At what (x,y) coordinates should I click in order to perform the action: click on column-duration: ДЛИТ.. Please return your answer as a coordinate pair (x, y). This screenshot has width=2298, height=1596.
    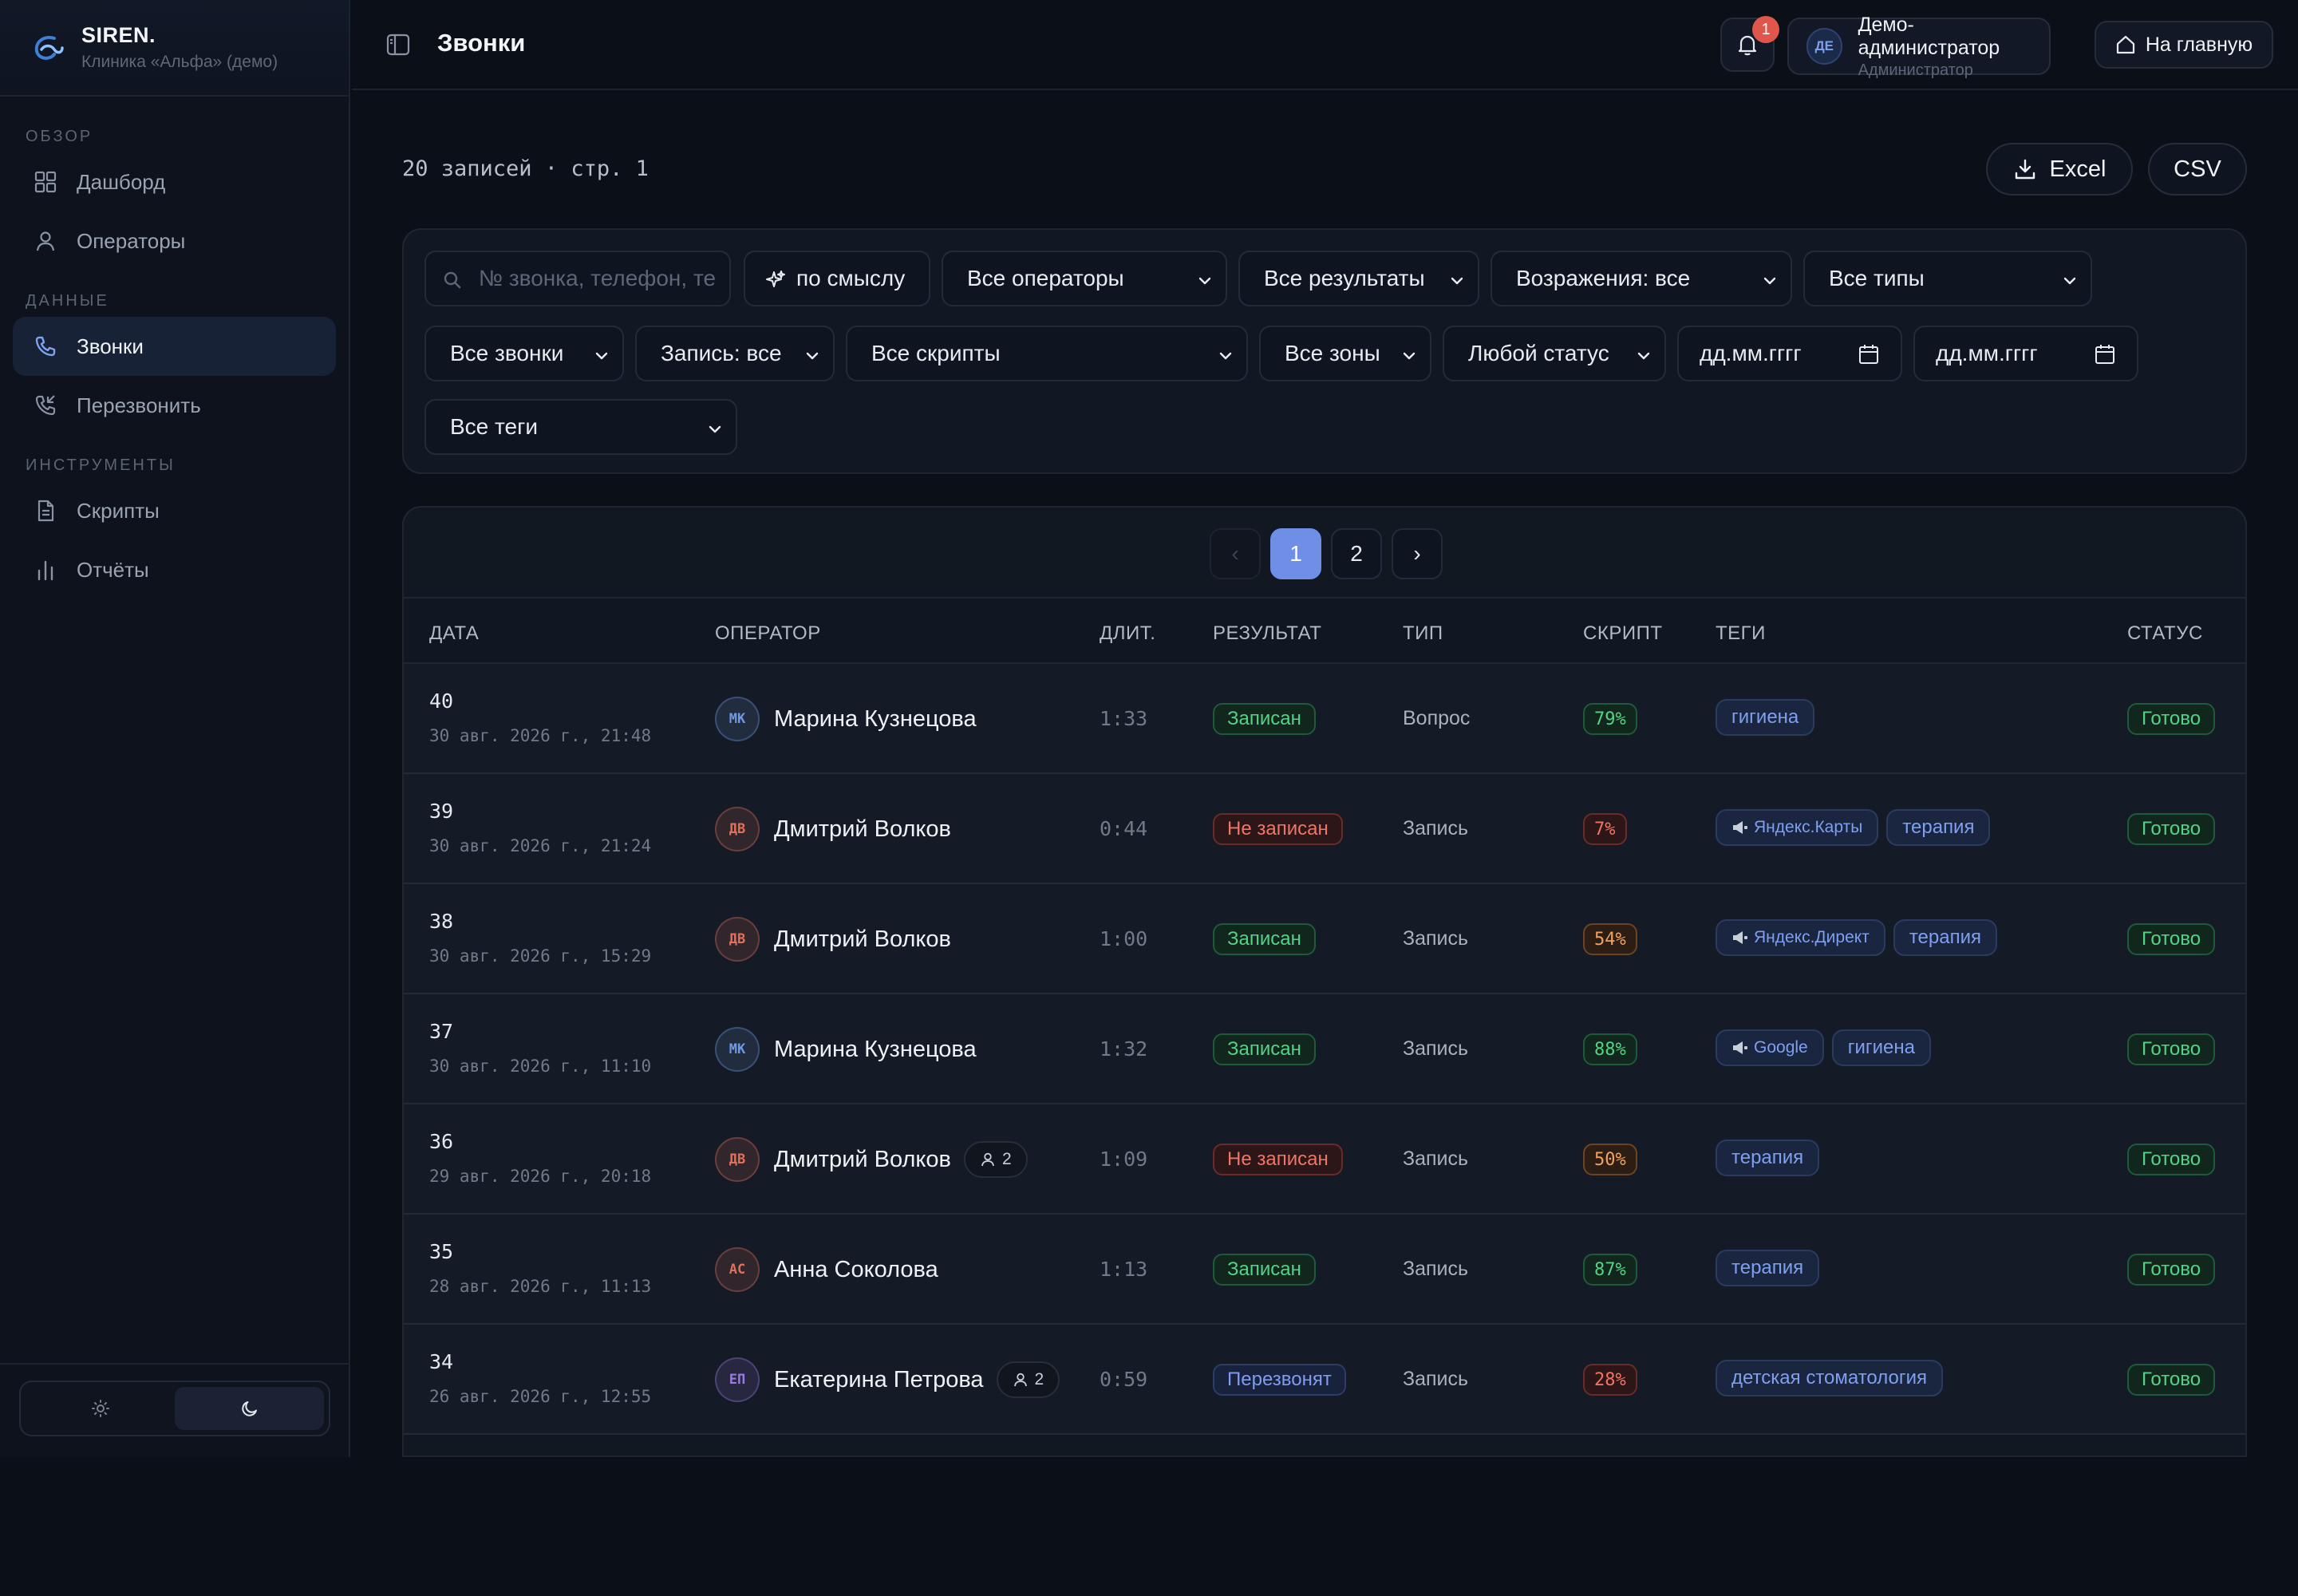
    Looking at the image, I should click on (1128, 633).